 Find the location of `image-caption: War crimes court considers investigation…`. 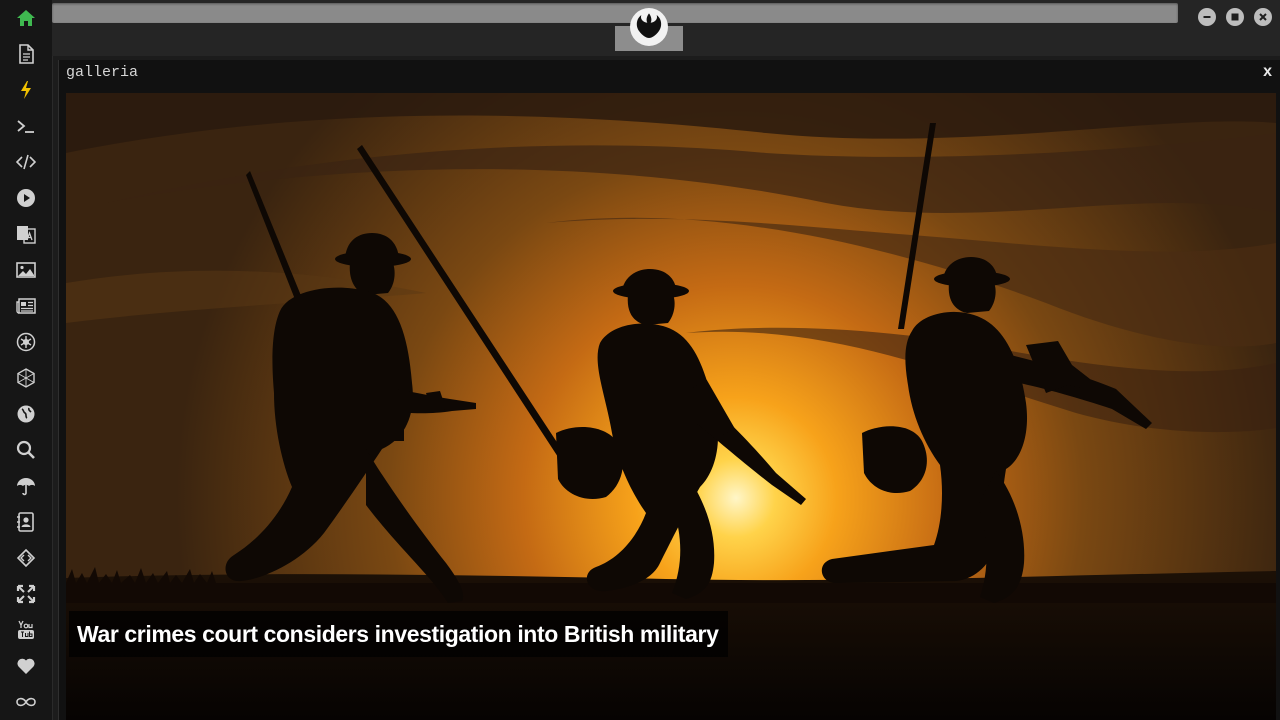

image-caption: War crimes court considers investigation… is located at coordinates (398, 634).